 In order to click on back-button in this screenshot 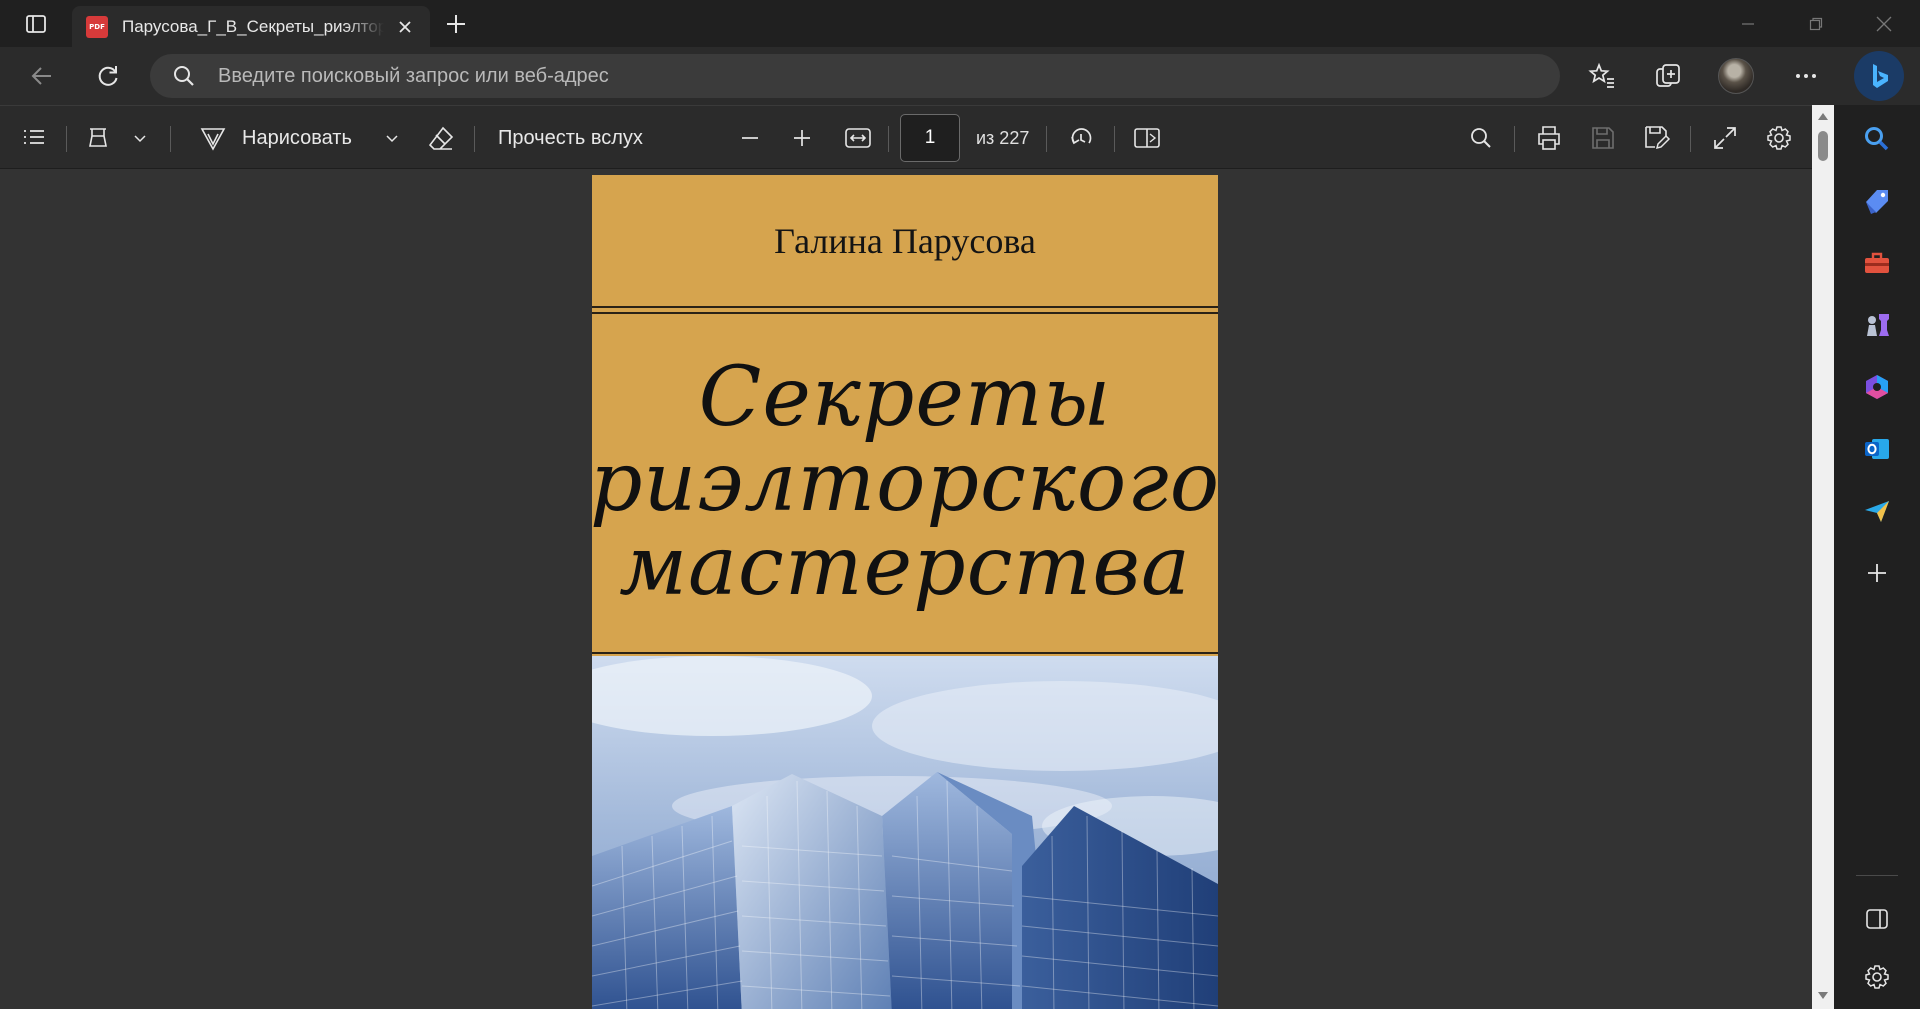, I will do `click(42, 76)`.